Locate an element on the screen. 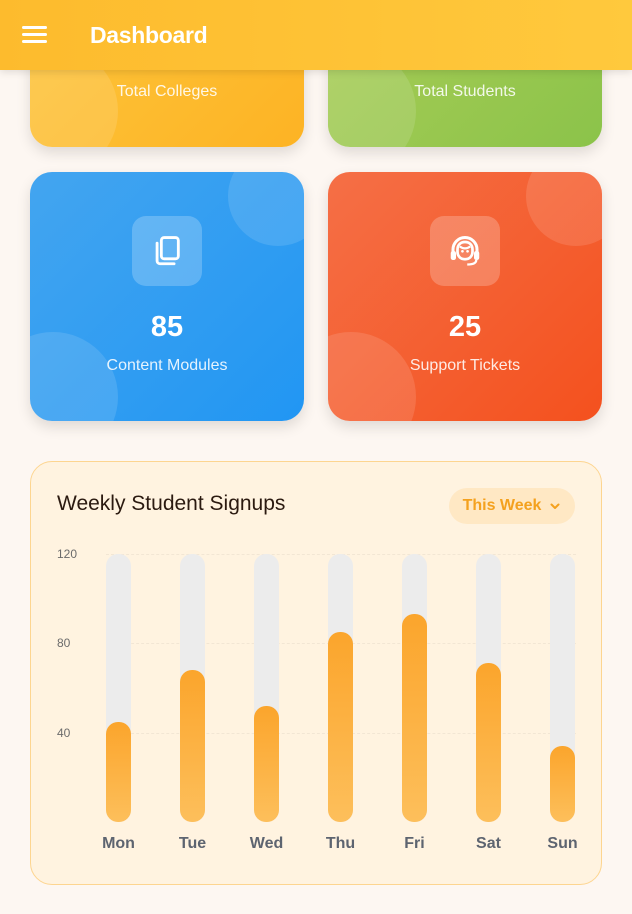 Image resolution: width=632 pixels, height=914 pixels. bar-tue is located at coordinates (192, 746).